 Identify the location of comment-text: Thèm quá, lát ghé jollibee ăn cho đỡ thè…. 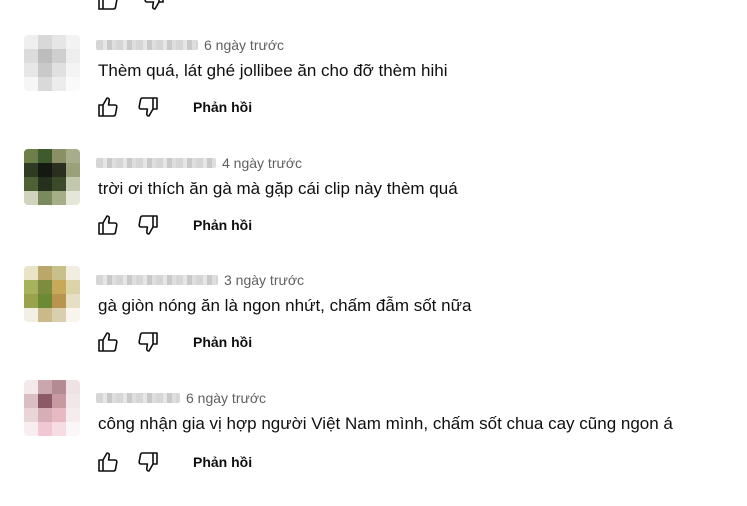
(273, 70).